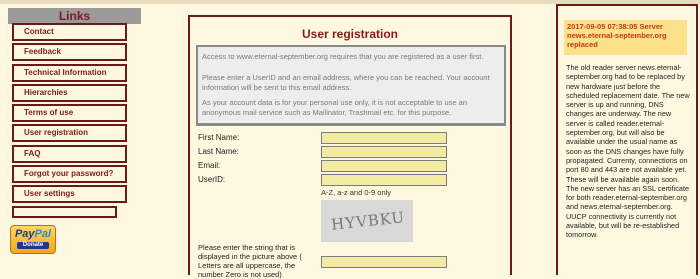 Image resolution: width=700 pixels, height=279 pixels. What do you see at coordinates (384, 152) in the screenshot?
I see `last-name-input` at bounding box center [384, 152].